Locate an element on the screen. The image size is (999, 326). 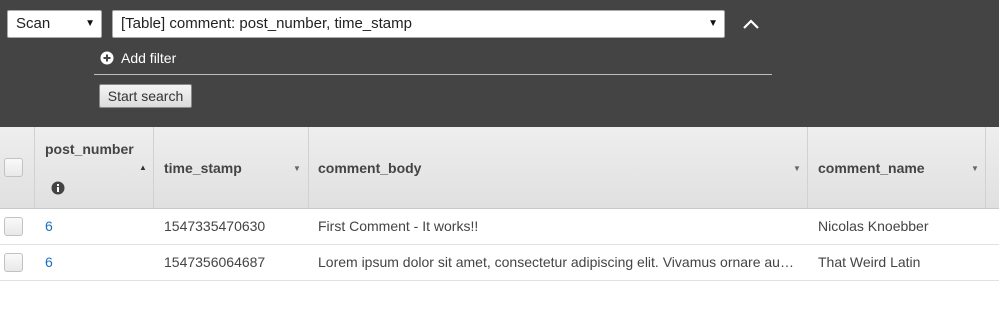
select-all-header is located at coordinates (17, 167).